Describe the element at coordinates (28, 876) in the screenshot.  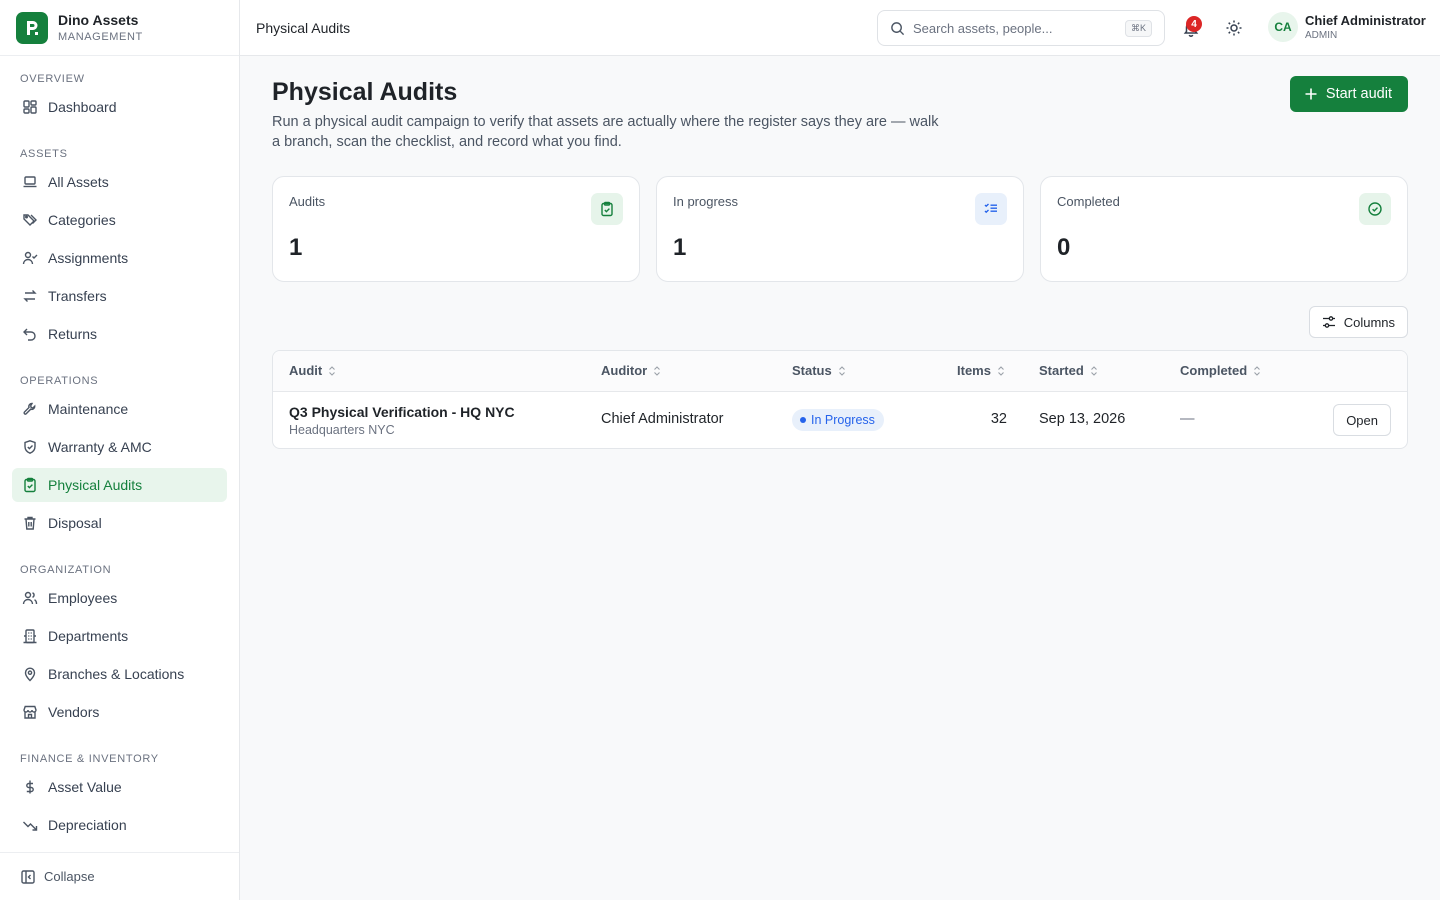
I see `sidebar-collapse-icon` at that location.